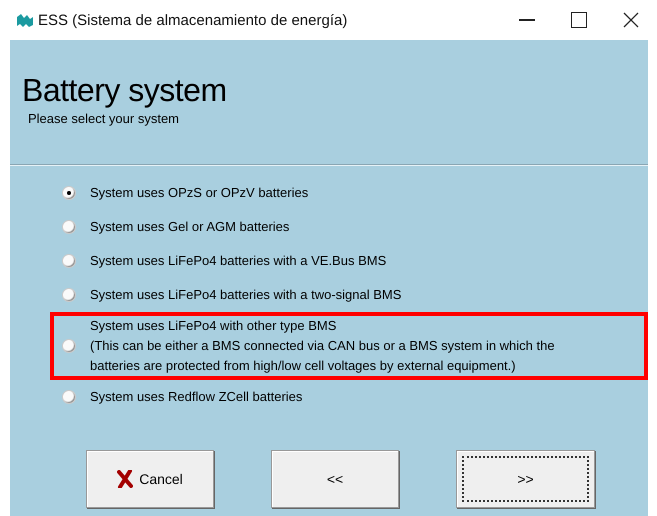 The height and width of the screenshot is (516, 657). Describe the element at coordinates (125, 479) in the screenshot. I see `cross-icon` at that location.